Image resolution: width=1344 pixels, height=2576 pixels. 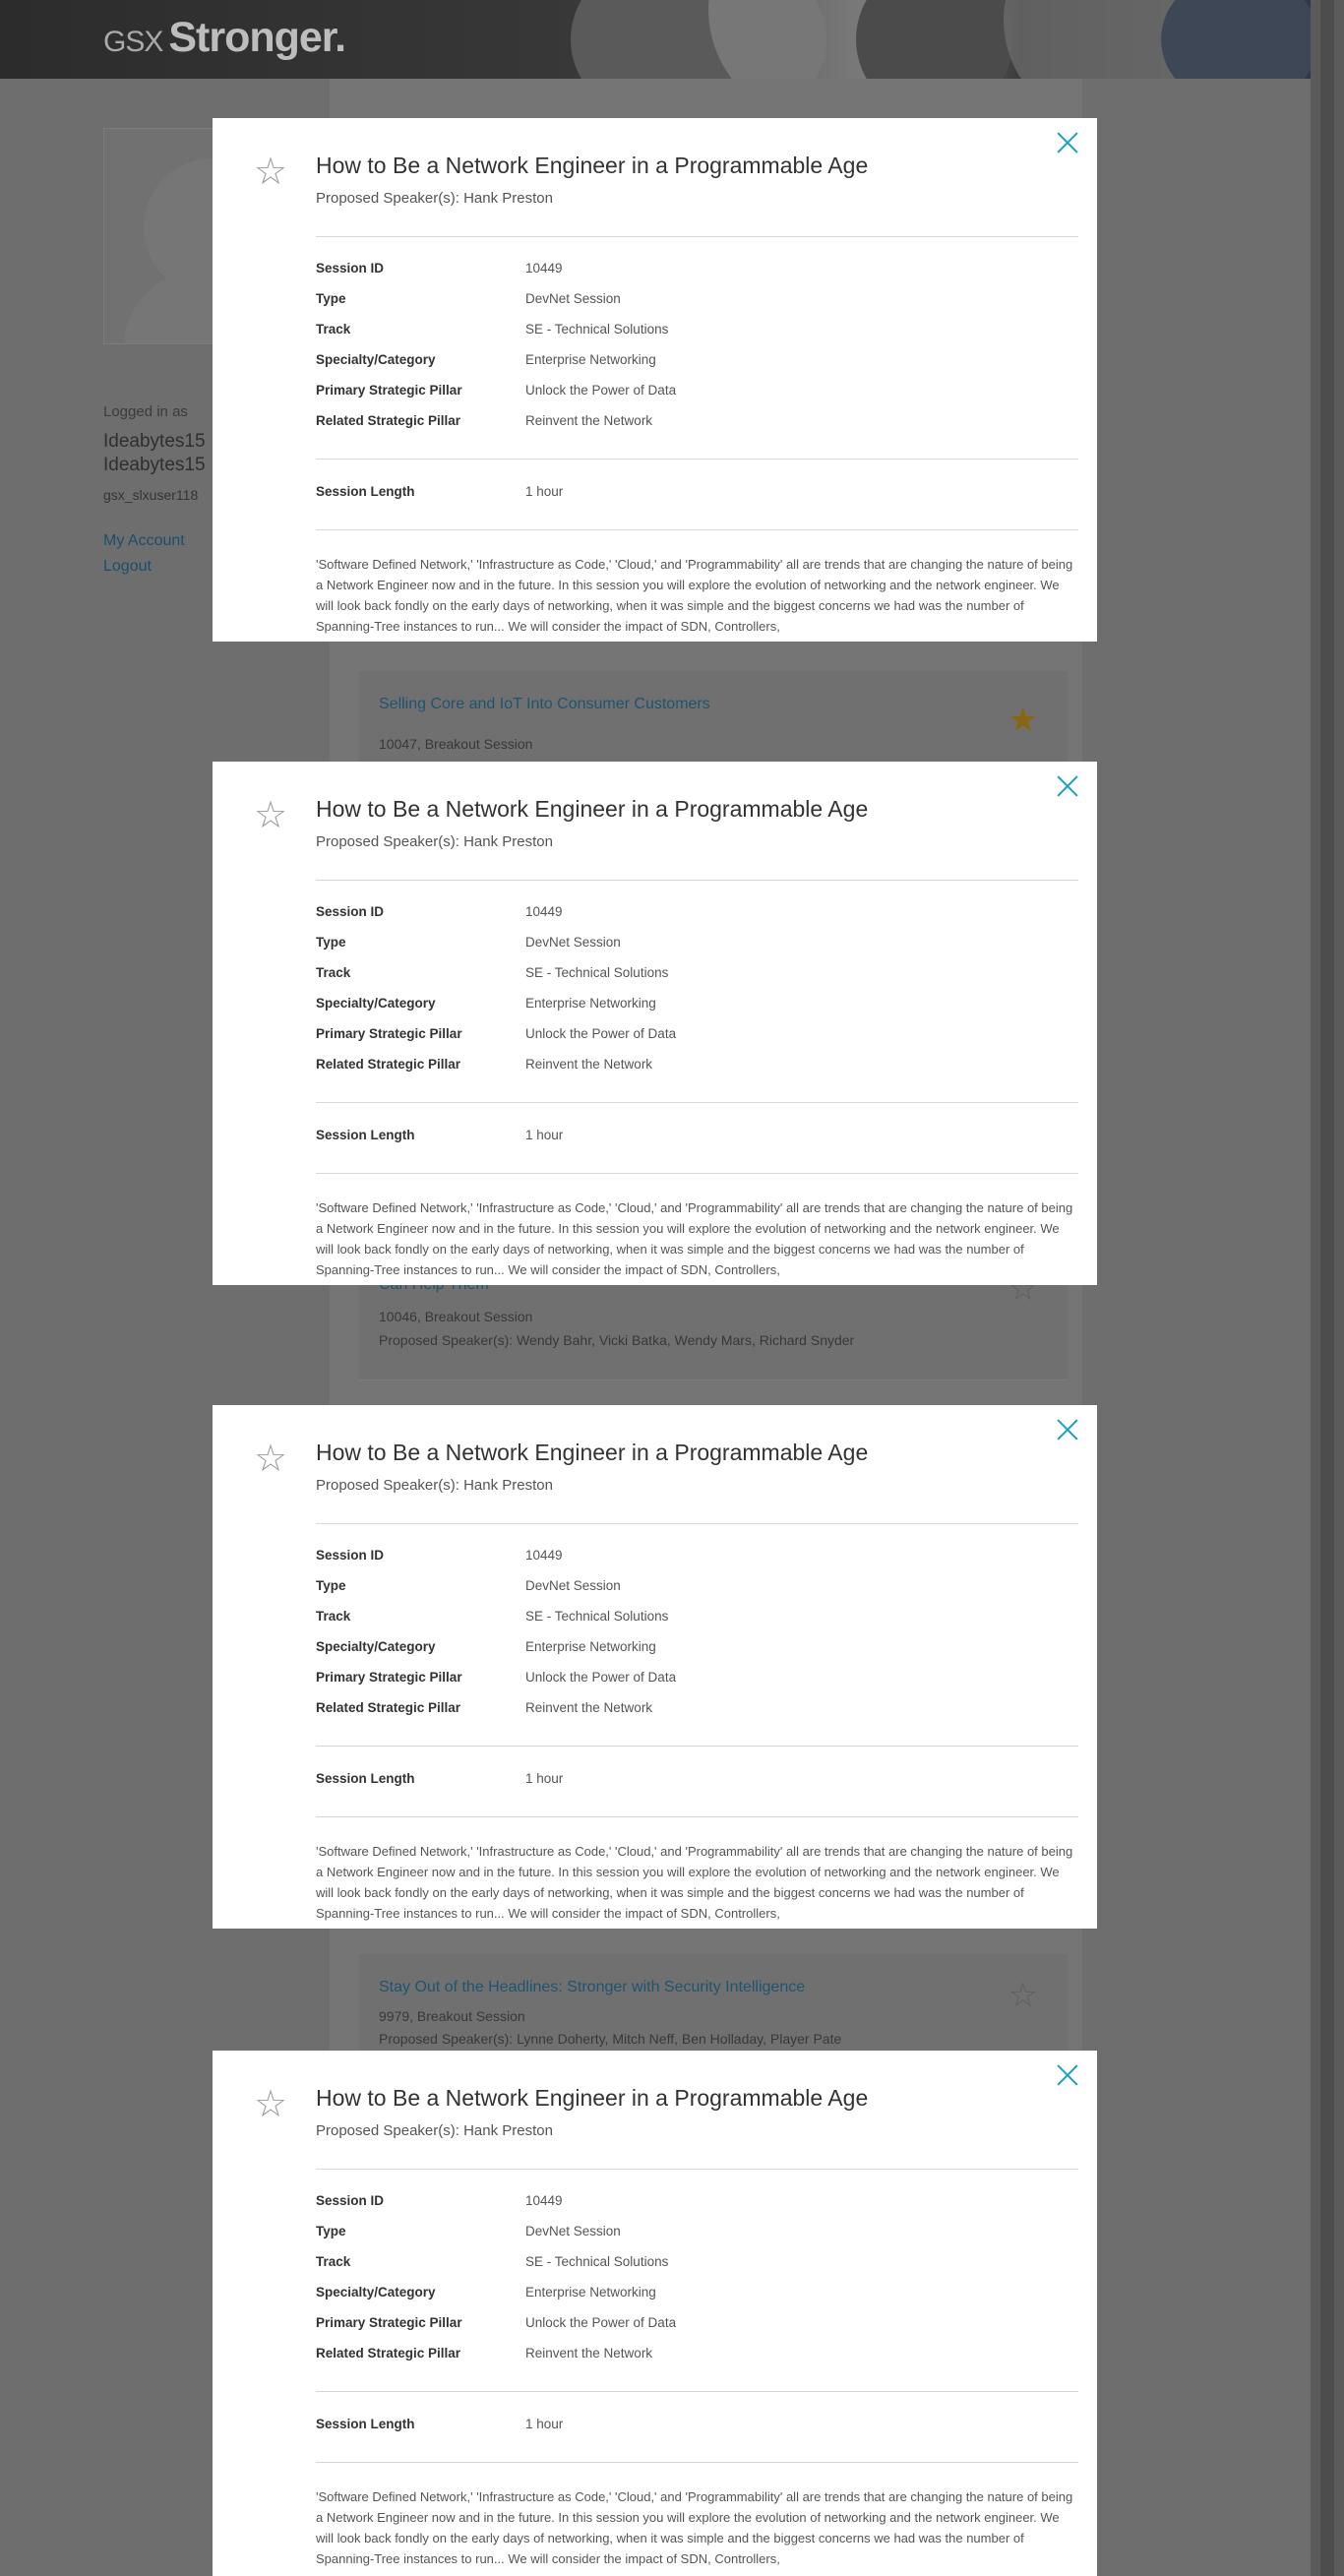 What do you see at coordinates (452, 2016) in the screenshot?
I see `session-card-meta: 9979, Breakout Session` at bounding box center [452, 2016].